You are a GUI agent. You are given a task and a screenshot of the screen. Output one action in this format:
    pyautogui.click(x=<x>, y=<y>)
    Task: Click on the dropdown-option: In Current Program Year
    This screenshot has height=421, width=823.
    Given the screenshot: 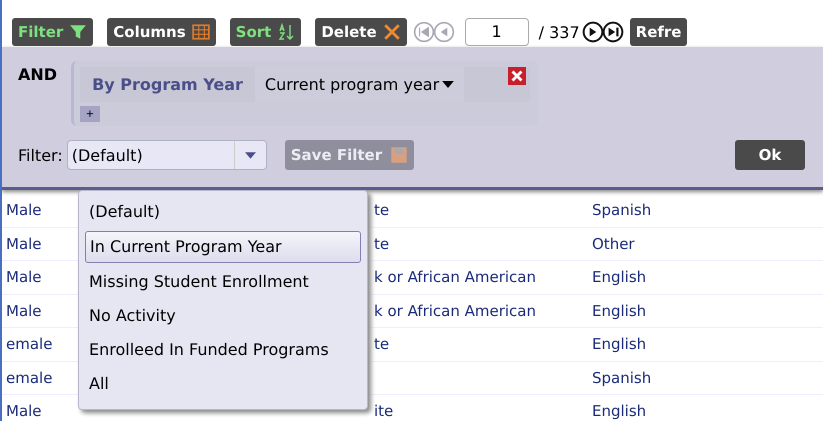 What is the action you would take?
    pyautogui.click(x=223, y=247)
    